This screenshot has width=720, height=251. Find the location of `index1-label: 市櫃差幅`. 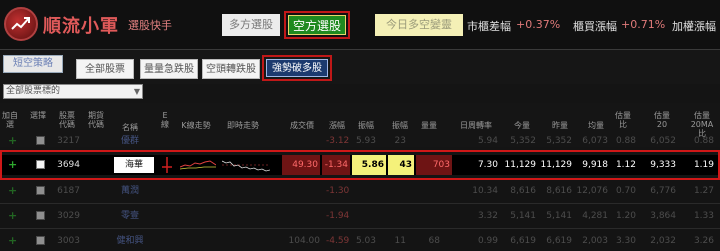

index1-label: 市櫃差幅 is located at coordinates (489, 26).